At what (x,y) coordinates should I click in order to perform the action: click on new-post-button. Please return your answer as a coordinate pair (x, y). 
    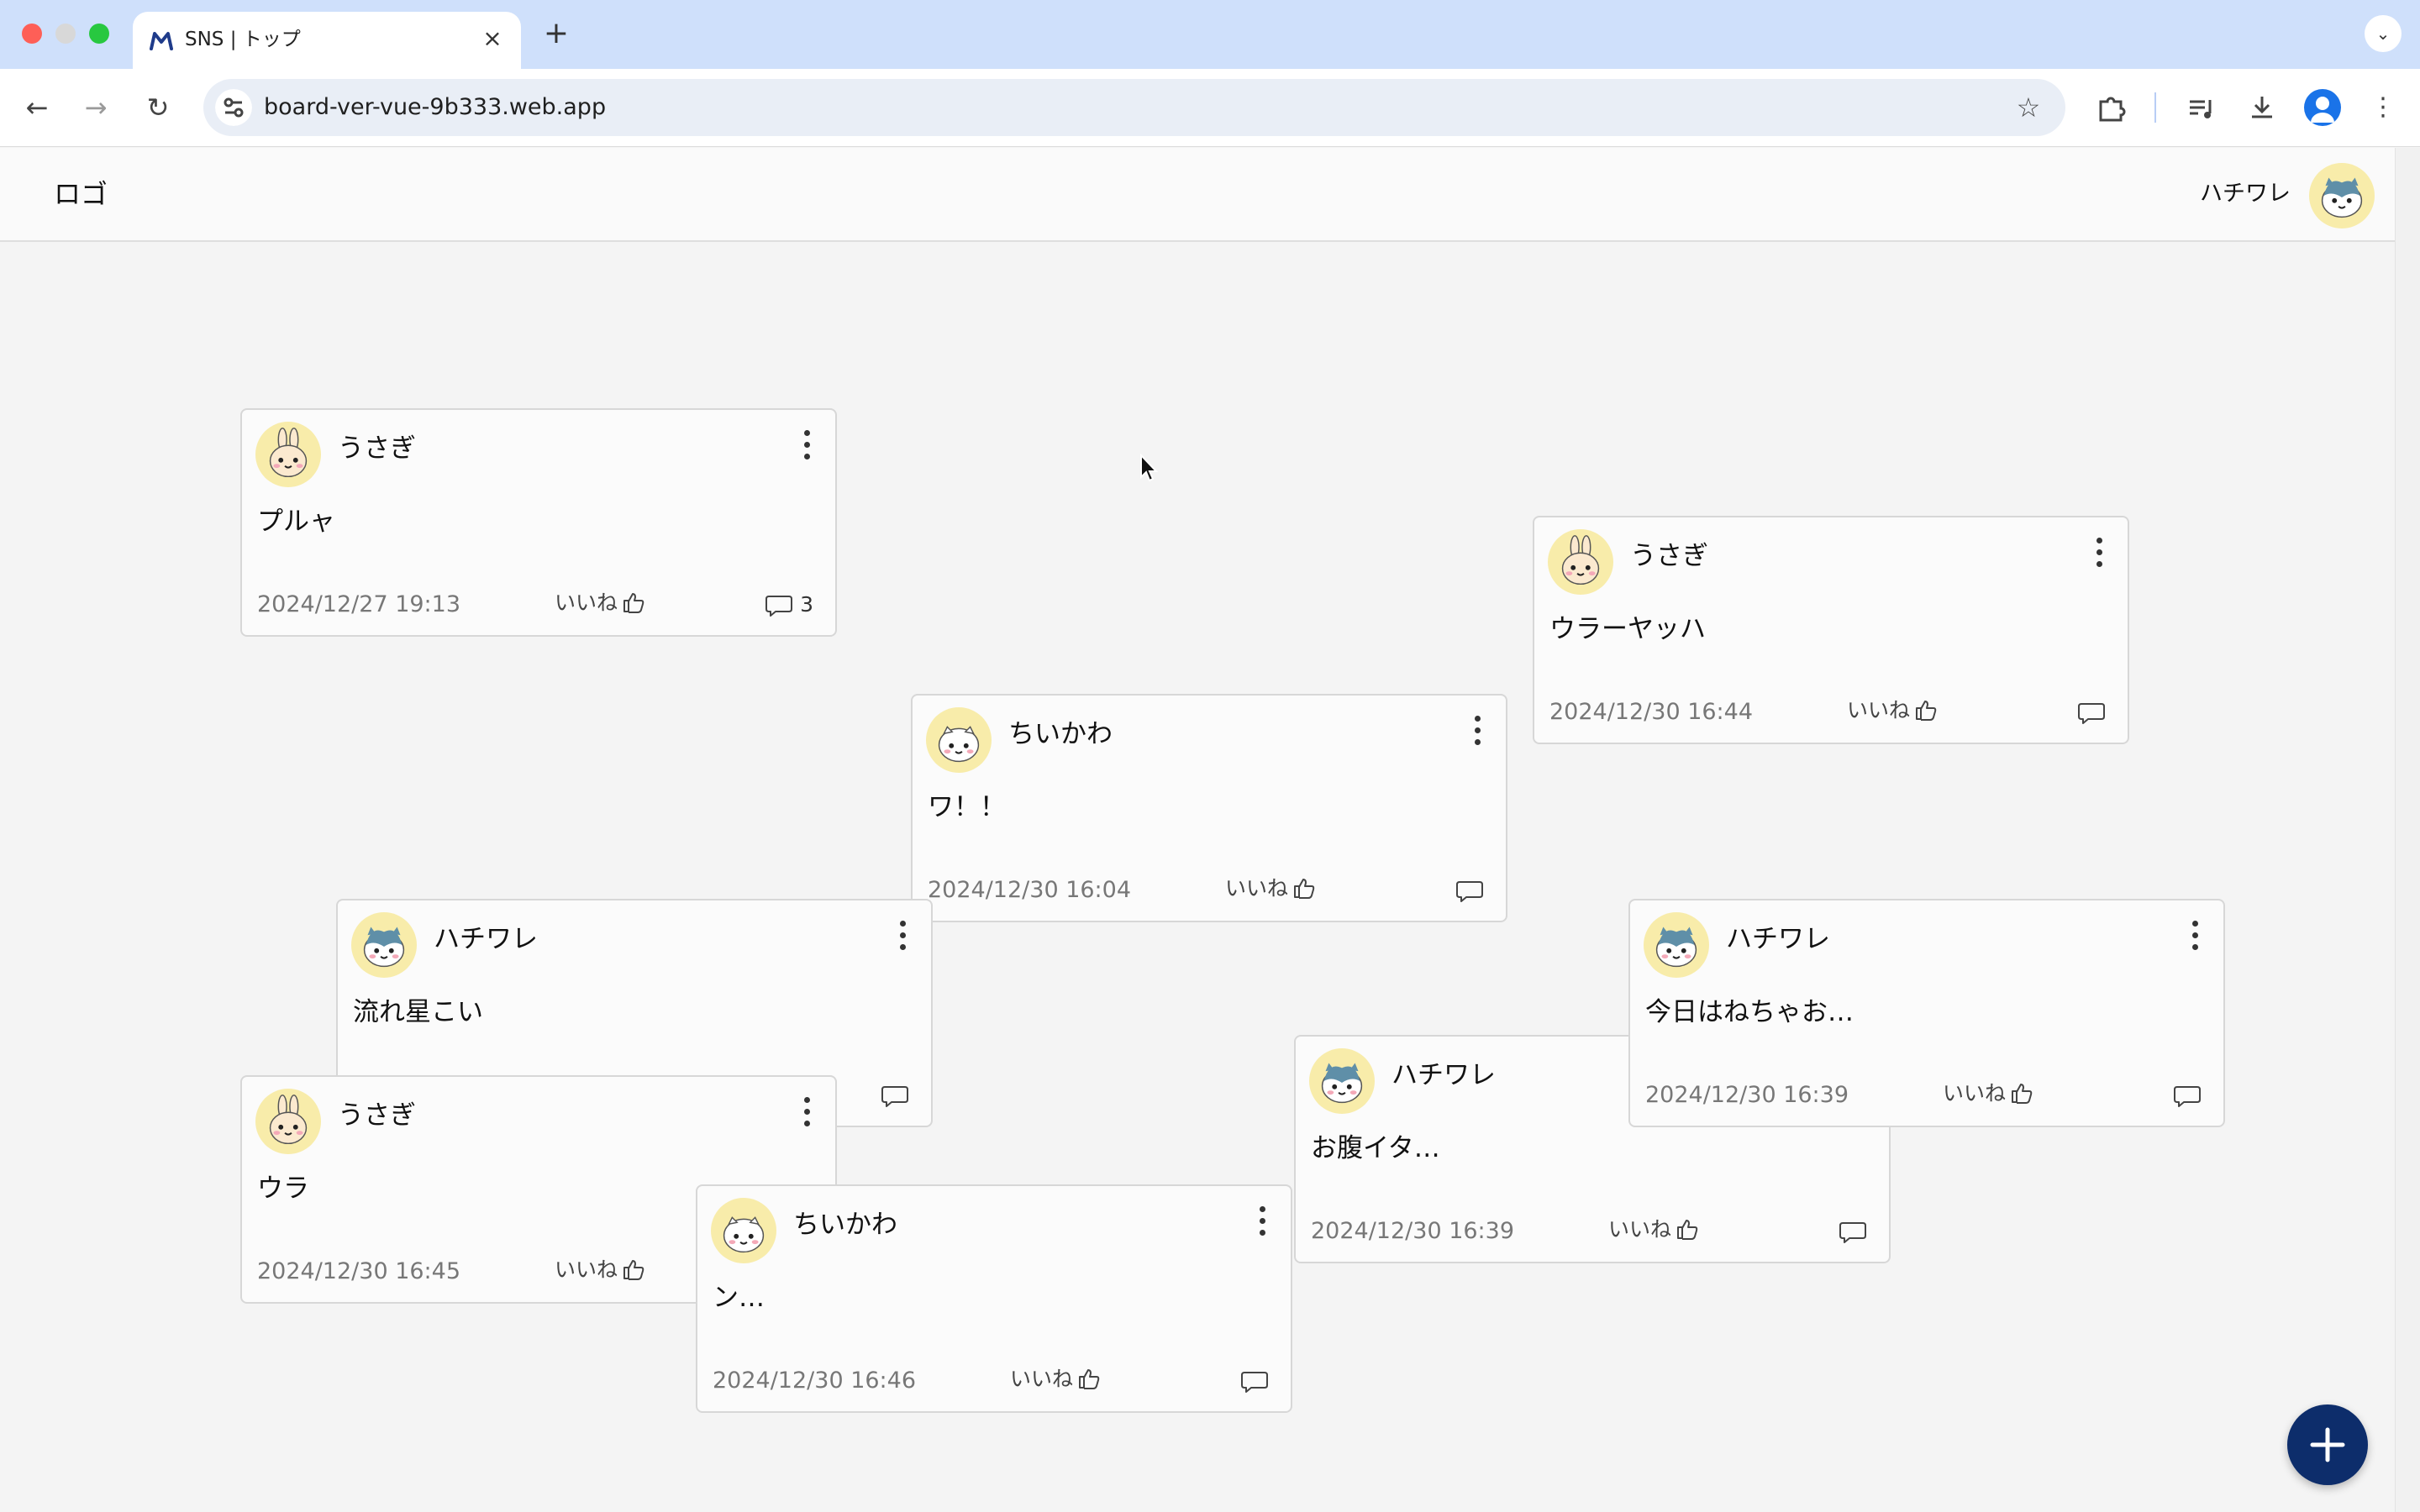
    Looking at the image, I should click on (2328, 1444).